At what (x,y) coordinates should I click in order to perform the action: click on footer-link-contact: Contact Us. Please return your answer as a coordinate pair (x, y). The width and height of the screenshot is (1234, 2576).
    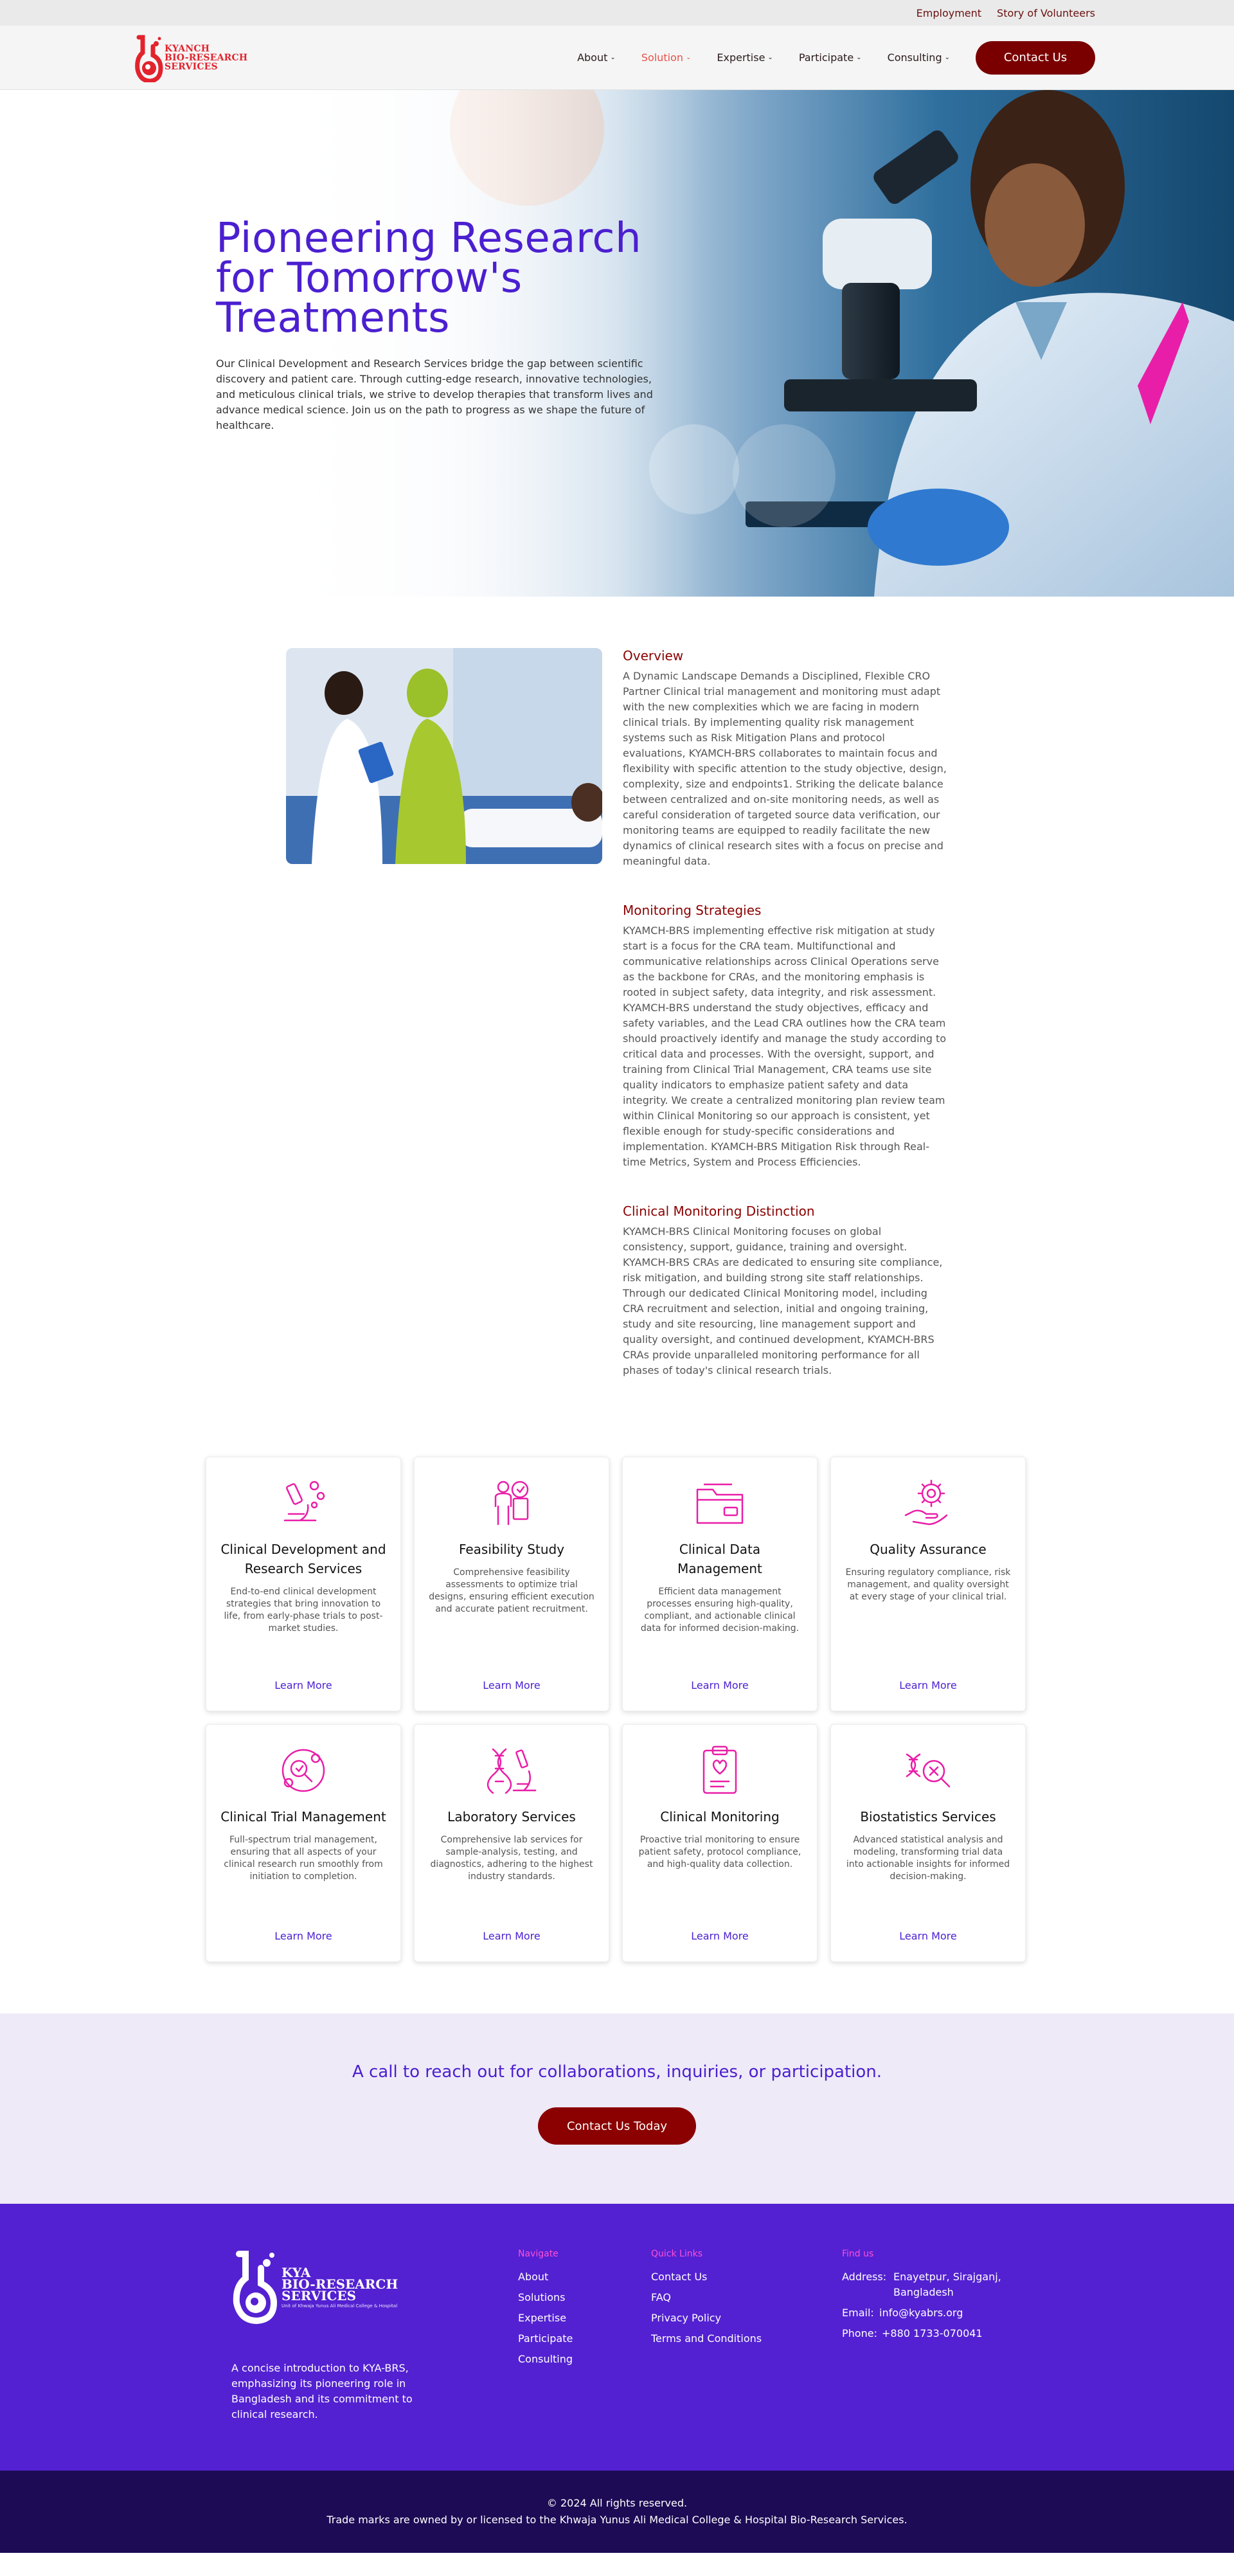
    Looking at the image, I should click on (707, 2277).